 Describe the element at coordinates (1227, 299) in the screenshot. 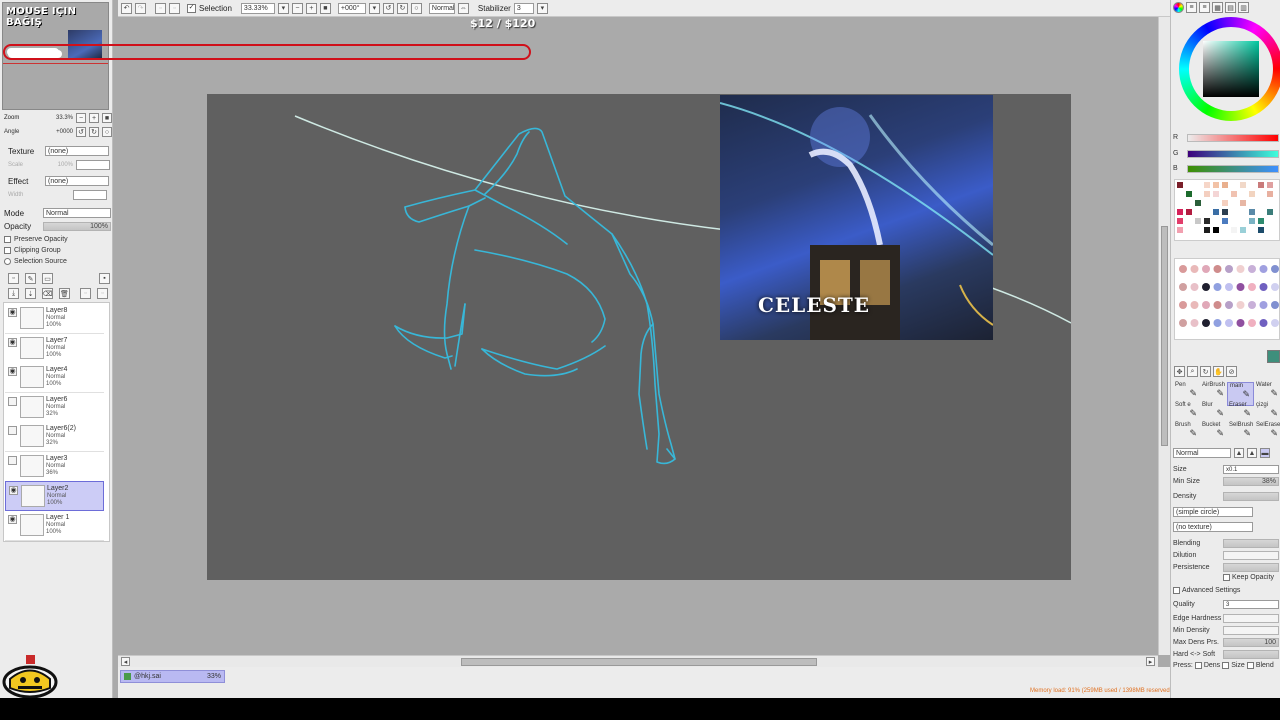

I see `scratchpad` at that location.